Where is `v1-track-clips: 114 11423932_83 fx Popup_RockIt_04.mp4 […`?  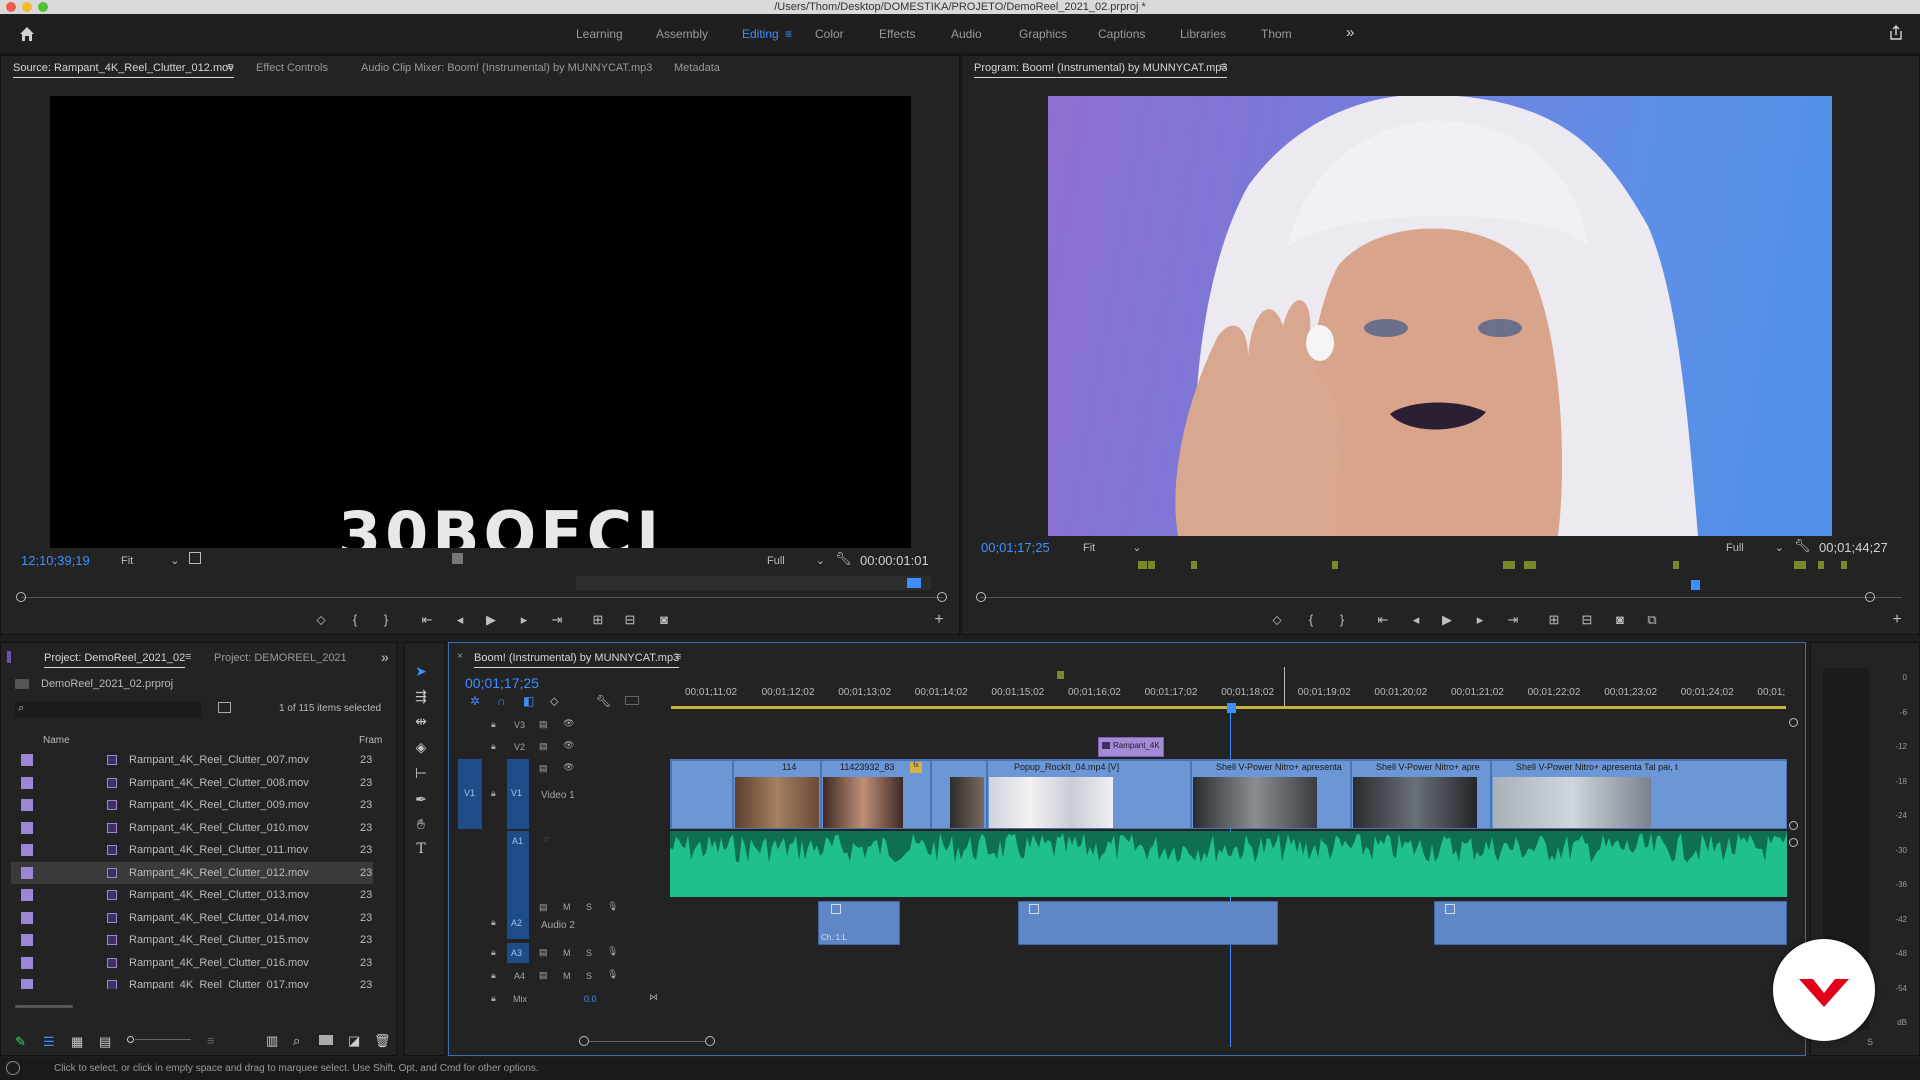 v1-track-clips: 114 11423932_83 fx Popup_RockIt_04.mp4 [… is located at coordinates (1228, 794).